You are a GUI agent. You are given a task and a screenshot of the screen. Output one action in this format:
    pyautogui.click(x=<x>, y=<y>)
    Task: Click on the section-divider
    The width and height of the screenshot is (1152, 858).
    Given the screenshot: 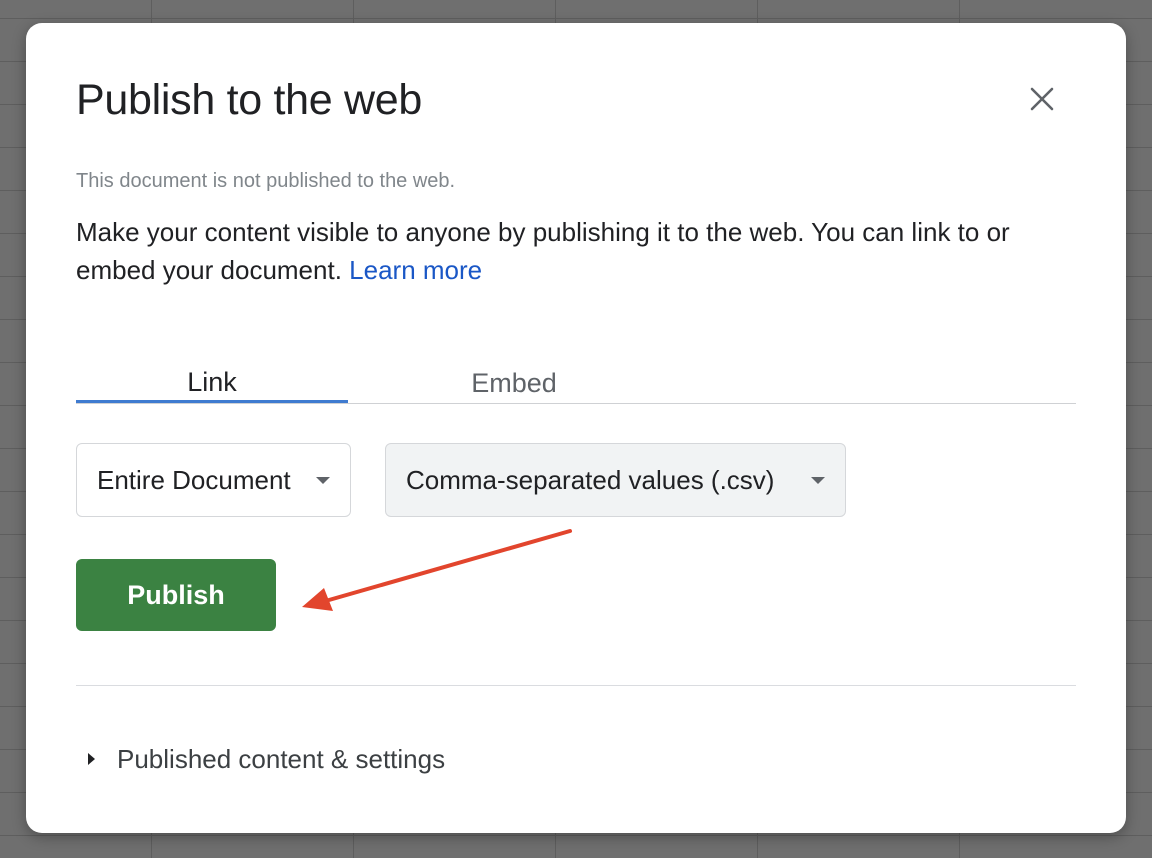 What is the action you would take?
    pyautogui.click(x=576, y=685)
    